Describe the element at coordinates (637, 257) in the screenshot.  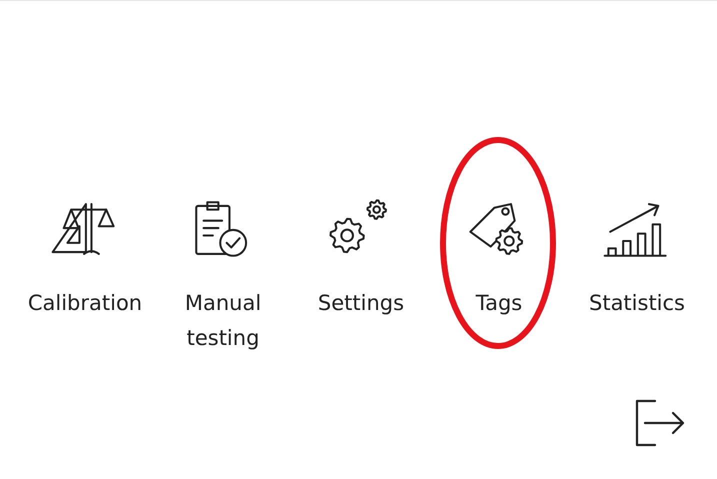
I see `menu-tile: Statistics` at that location.